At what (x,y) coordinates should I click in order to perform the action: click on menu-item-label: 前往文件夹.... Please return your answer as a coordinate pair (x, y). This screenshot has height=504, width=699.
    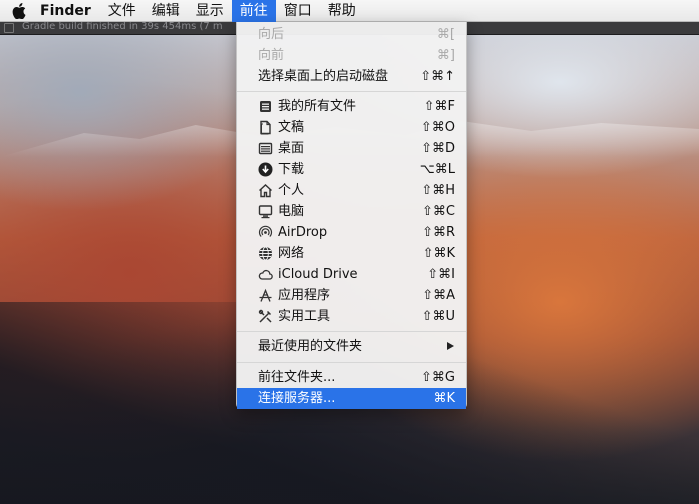
    Looking at the image, I should click on (297, 377).